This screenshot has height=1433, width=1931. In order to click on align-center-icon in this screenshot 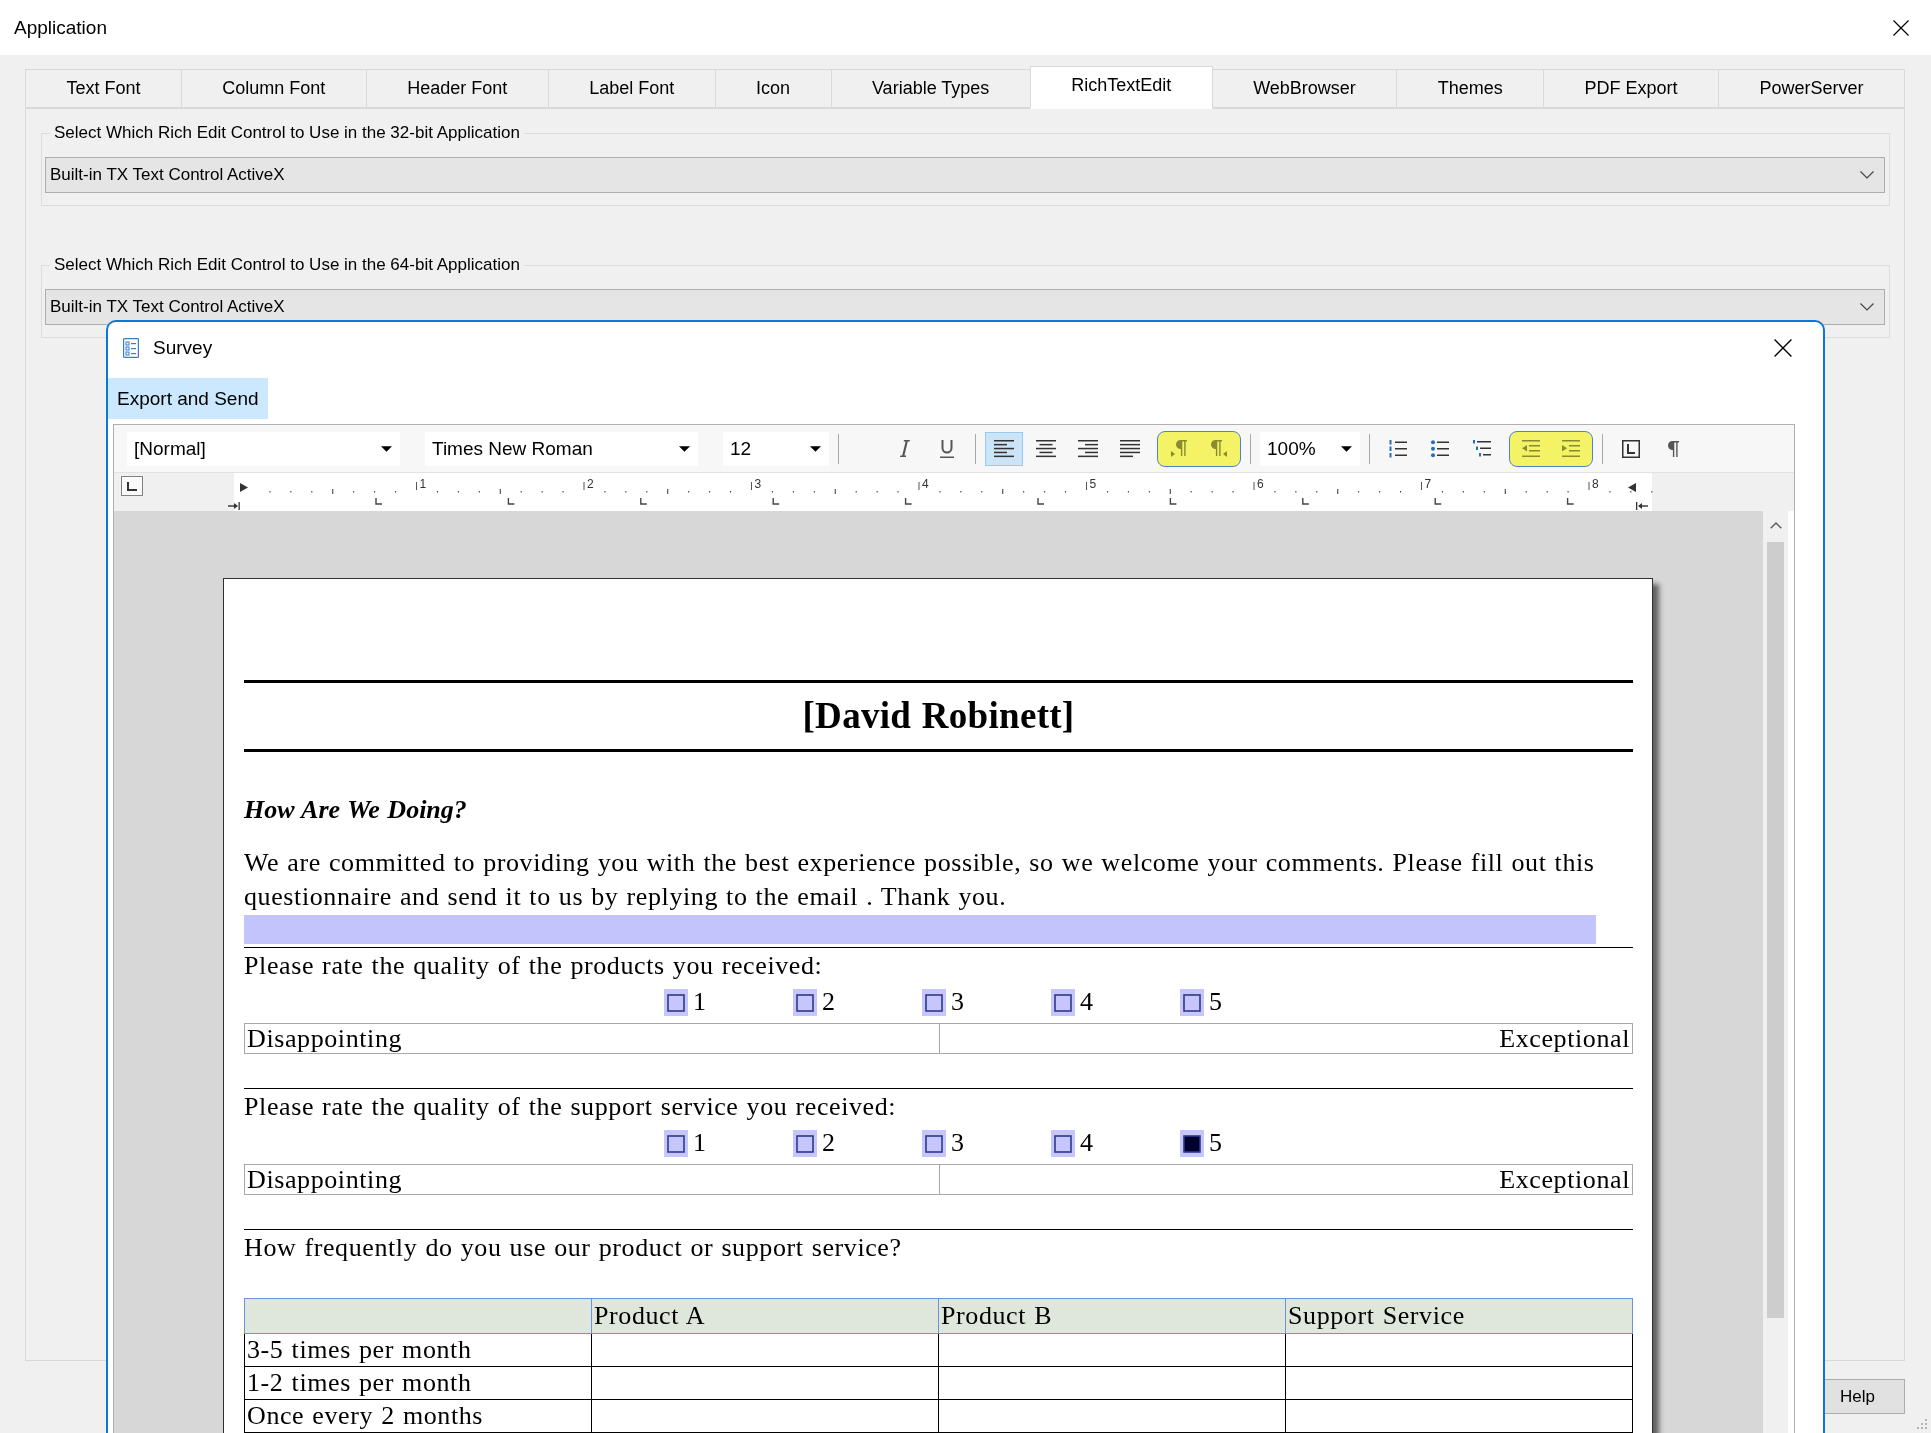, I will do `click(1046, 448)`.